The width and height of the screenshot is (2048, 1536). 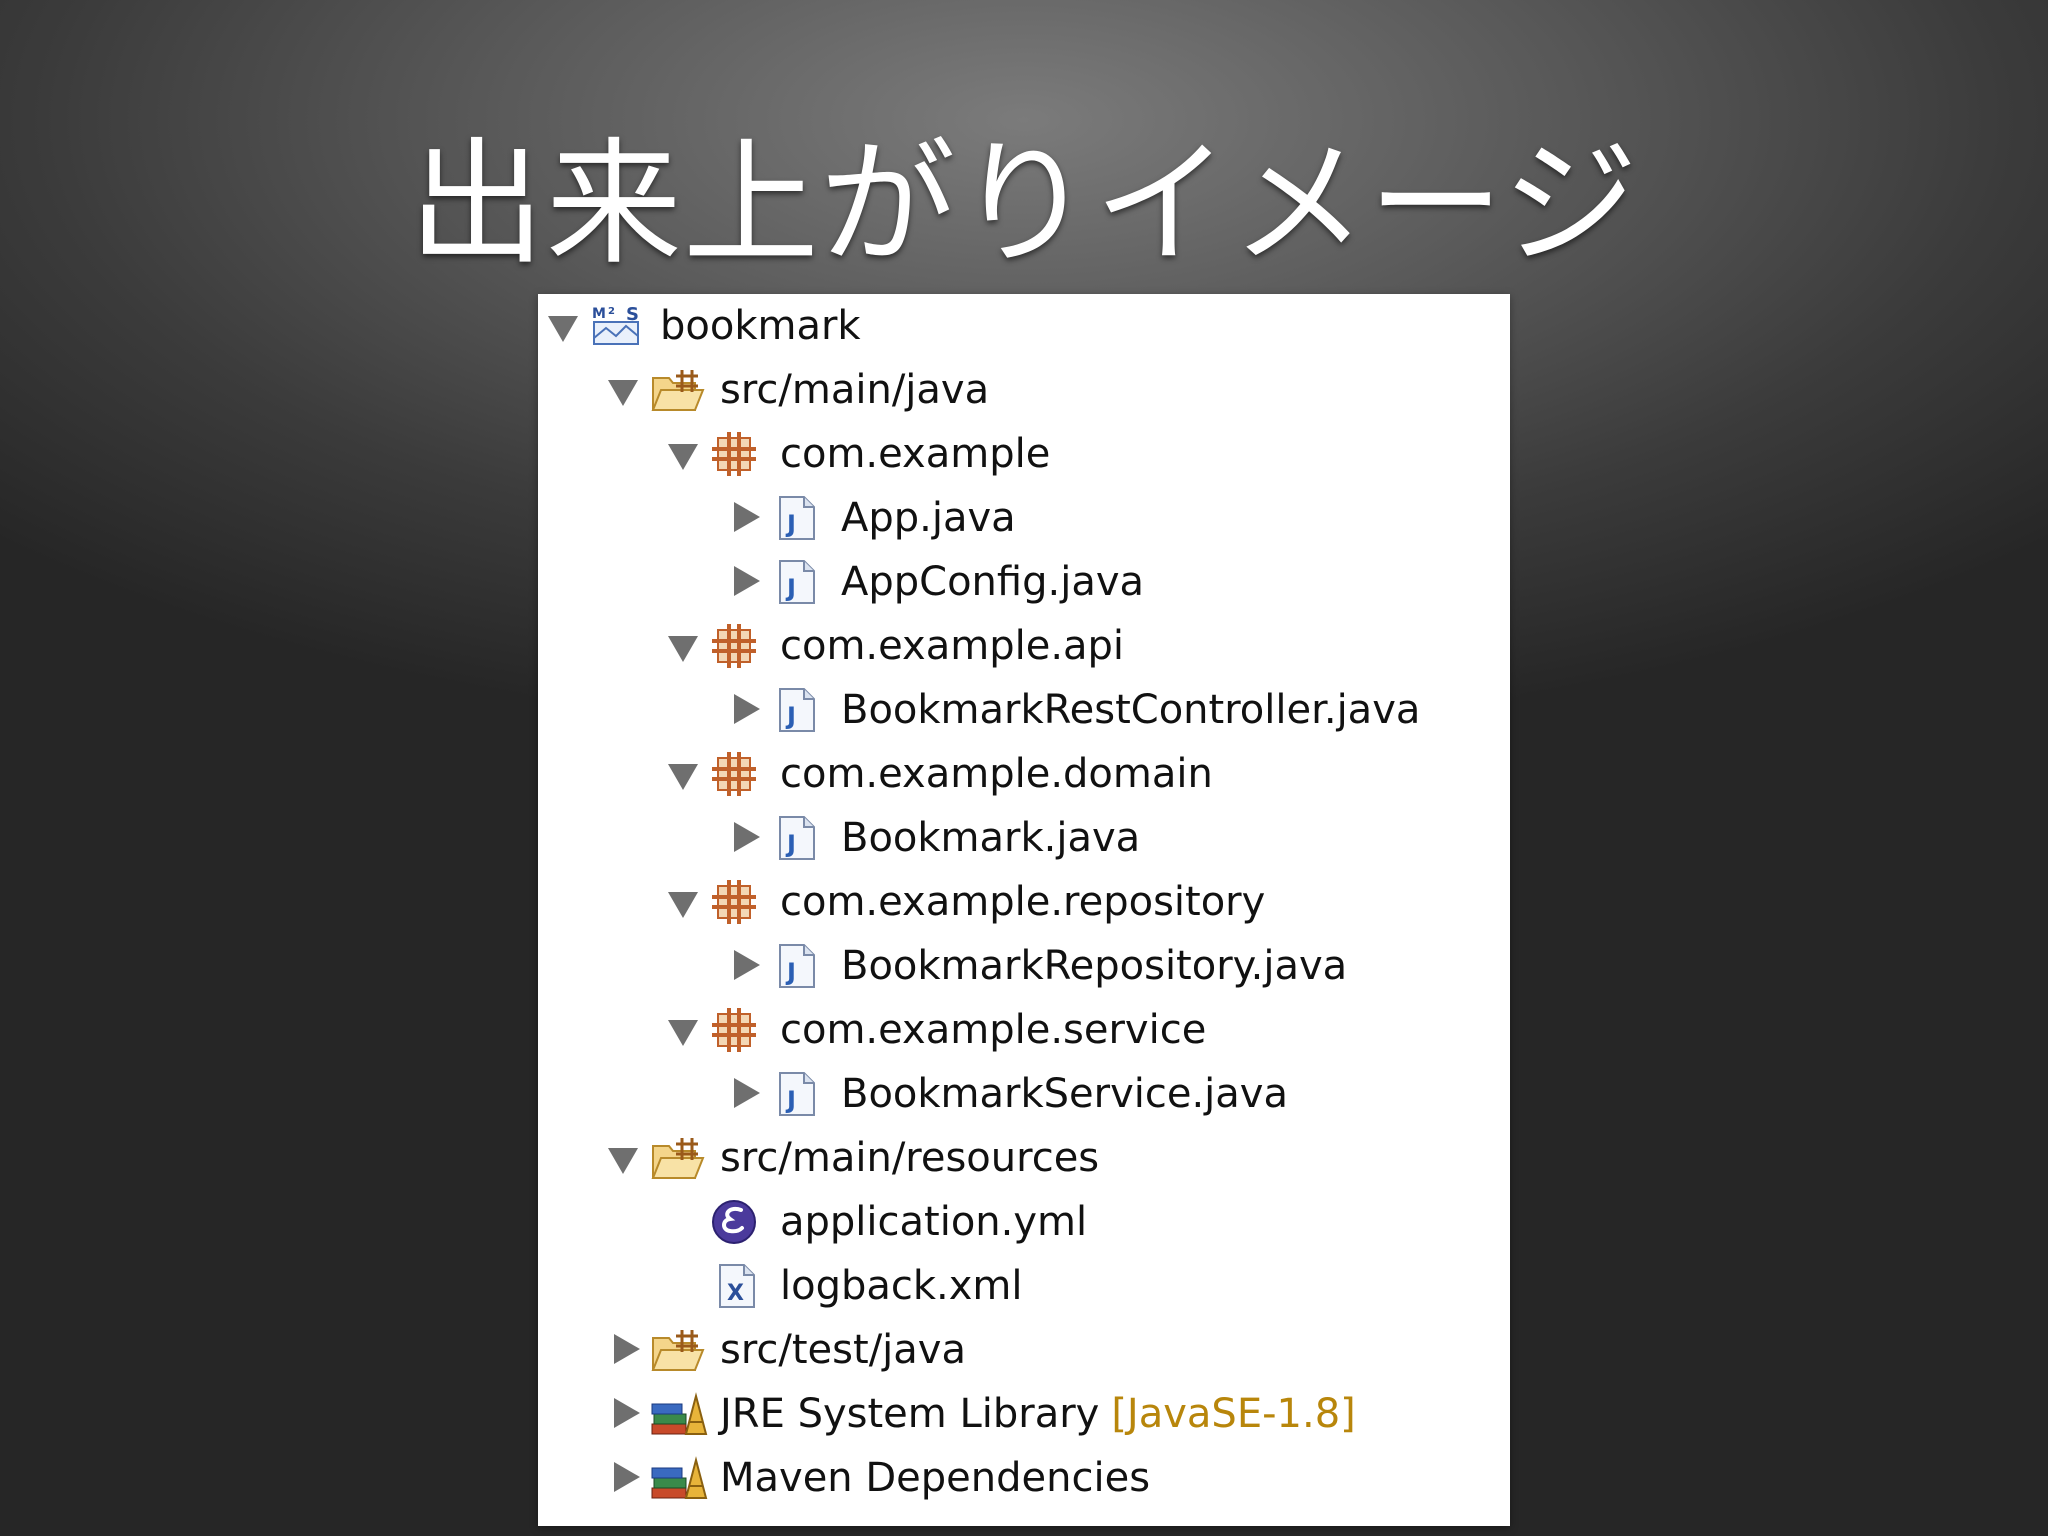 I want to click on tree-row-package-api: com.example.api, so click(x=1024, y=646).